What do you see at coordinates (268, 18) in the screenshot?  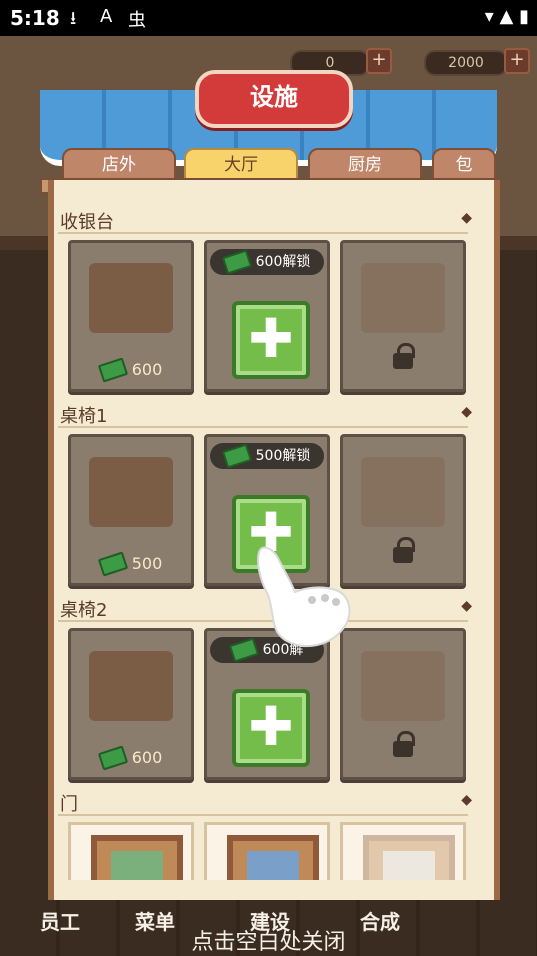 I see `status-bar: 5:18 ⭳ A 虫 ▾ ▲ ▮` at bounding box center [268, 18].